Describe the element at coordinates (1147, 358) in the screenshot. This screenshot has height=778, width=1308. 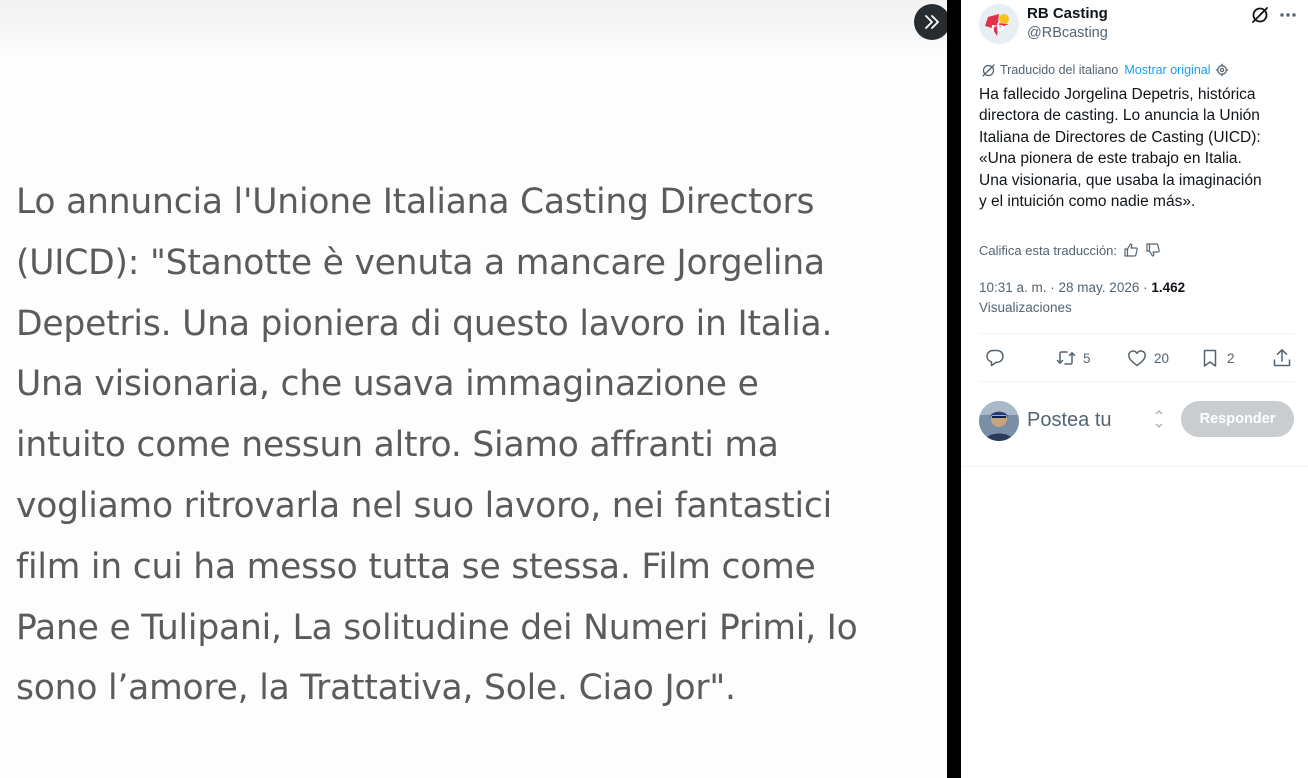
I see `like-button: 20` at that location.